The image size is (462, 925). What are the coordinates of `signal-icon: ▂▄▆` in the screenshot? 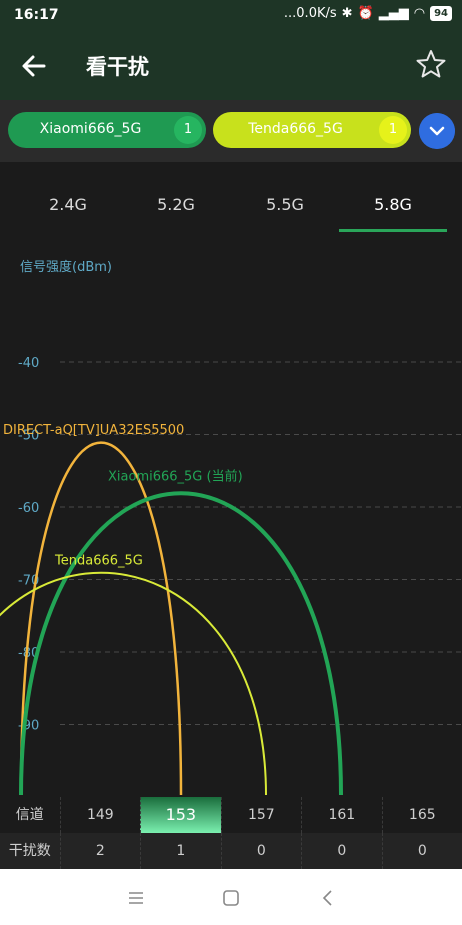 It's located at (393, 13).